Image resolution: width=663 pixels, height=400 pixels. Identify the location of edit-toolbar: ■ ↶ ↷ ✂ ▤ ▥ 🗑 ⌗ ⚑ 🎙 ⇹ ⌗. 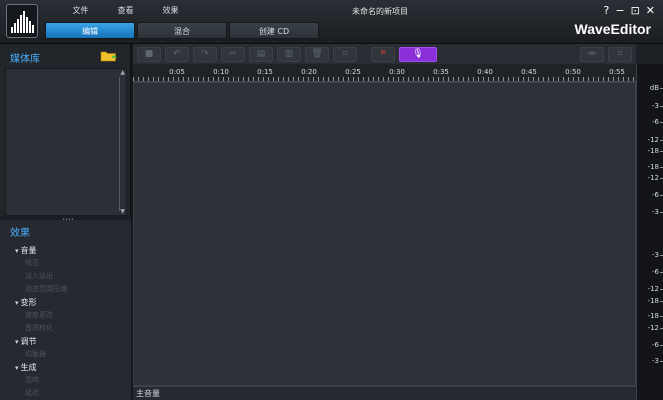
(384, 54).